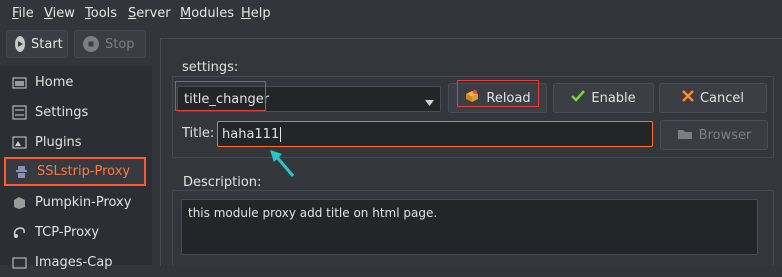 The width and height of the screenshot is (782, 277). What do you see at coordinates (20, 44) in the screenshot?
I see `play-icon` at bounding box center [20, 44].